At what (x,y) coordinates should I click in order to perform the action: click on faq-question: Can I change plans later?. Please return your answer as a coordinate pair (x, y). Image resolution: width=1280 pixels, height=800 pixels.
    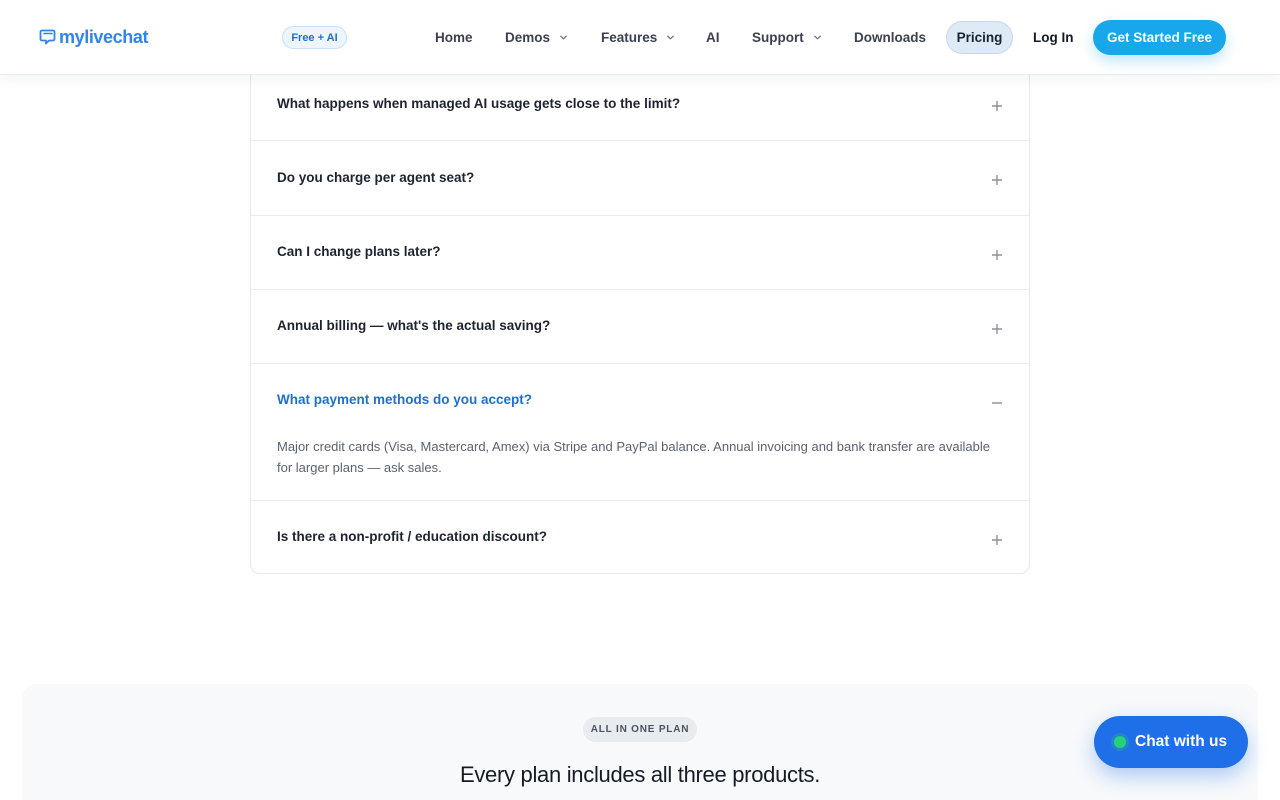
    Looking at the image, I should click on (359, 251).